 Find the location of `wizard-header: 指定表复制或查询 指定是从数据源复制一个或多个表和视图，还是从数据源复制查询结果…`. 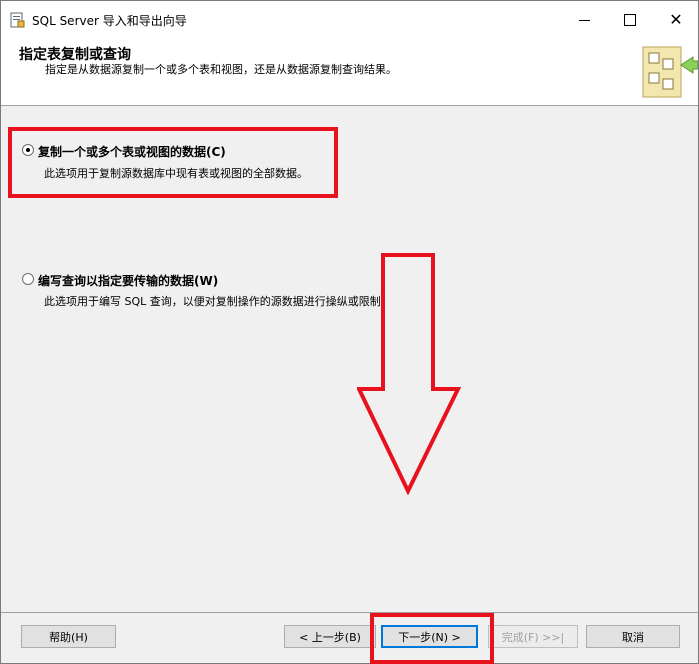

wizard-header: 指定表复制或查询 指定是从数据源复制一个或多个表和视图，还是从数据源复制查询结果… is located at coordinates (349, 72).